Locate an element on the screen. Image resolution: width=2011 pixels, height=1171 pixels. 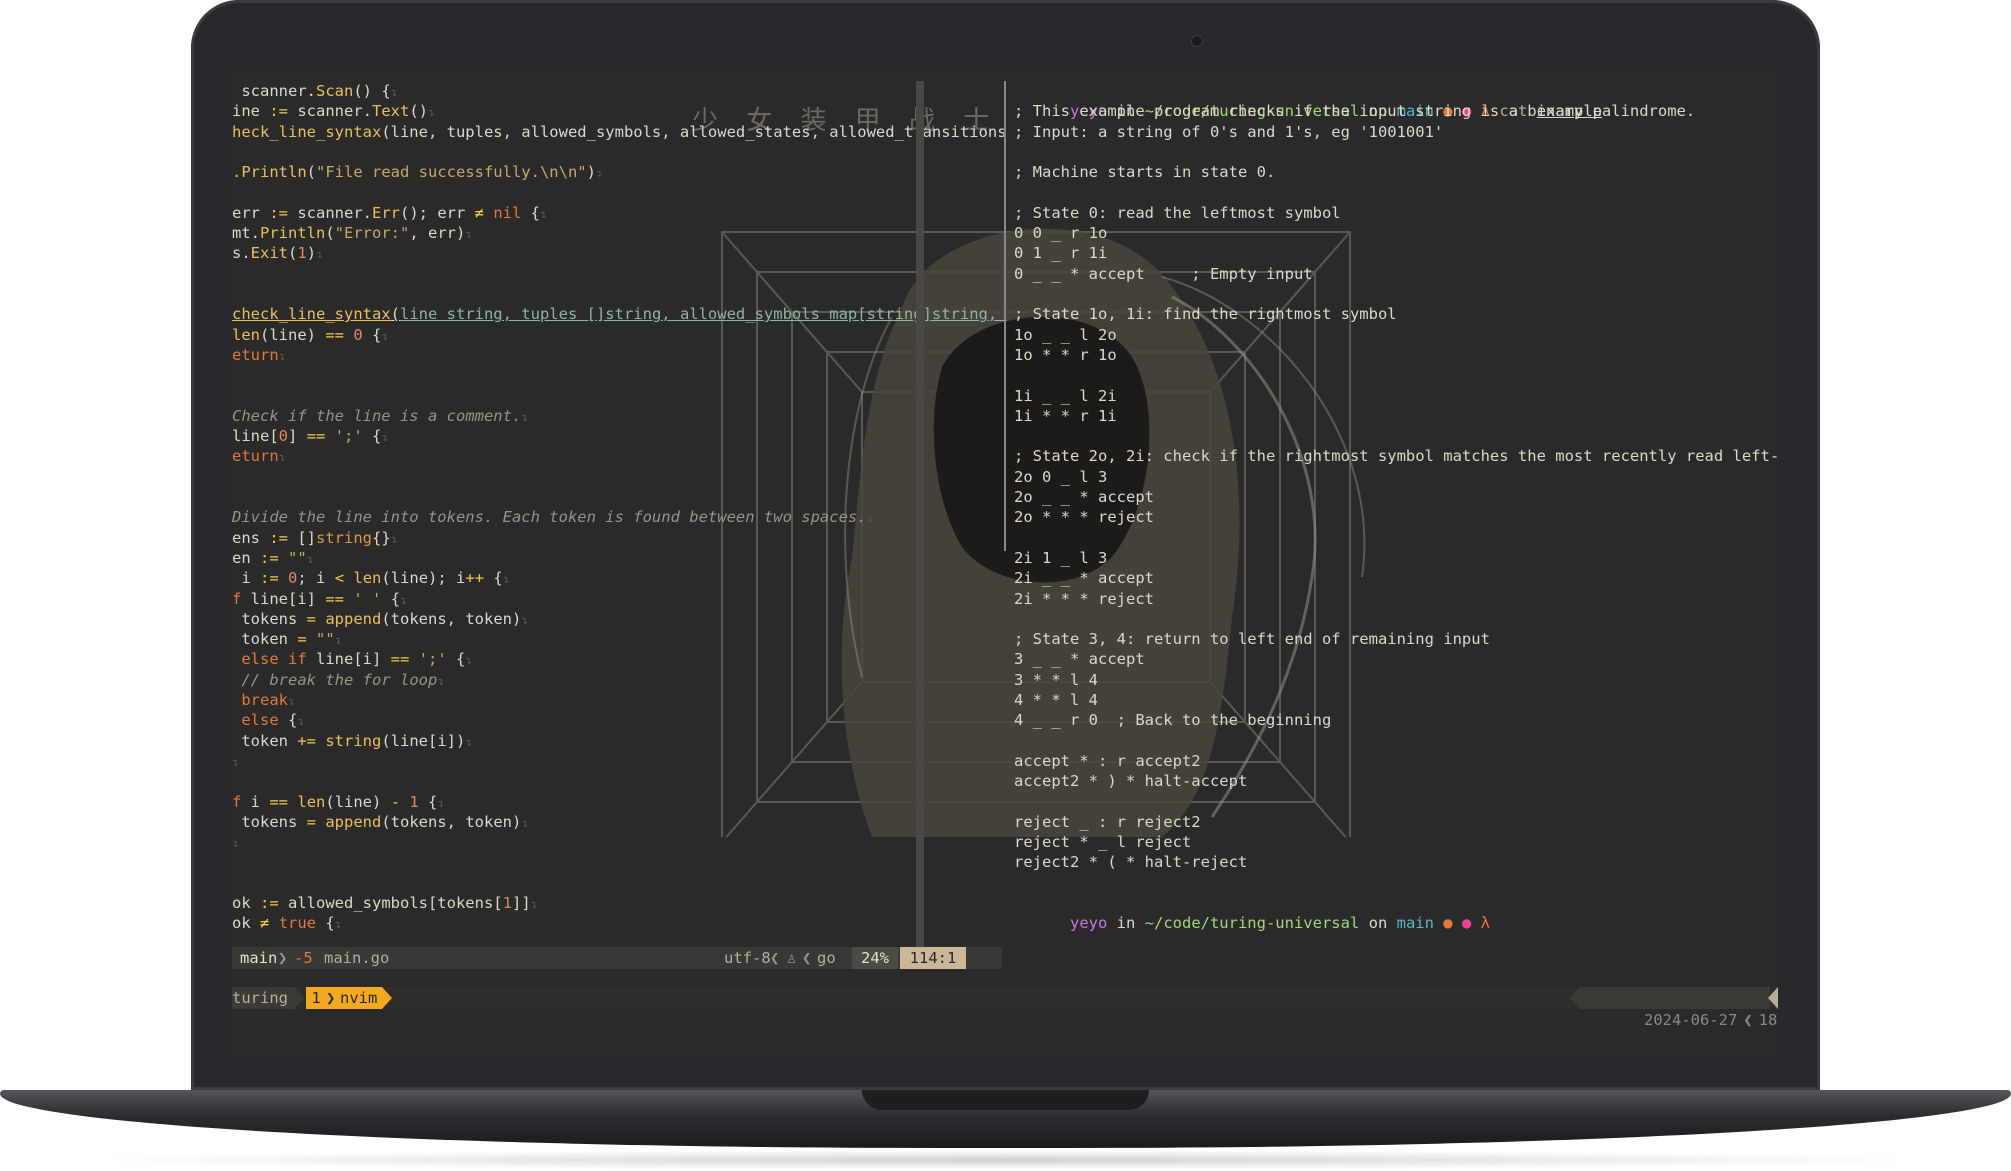
code-line: s.Exit(1)↴ is located at coordinates (277, 253).